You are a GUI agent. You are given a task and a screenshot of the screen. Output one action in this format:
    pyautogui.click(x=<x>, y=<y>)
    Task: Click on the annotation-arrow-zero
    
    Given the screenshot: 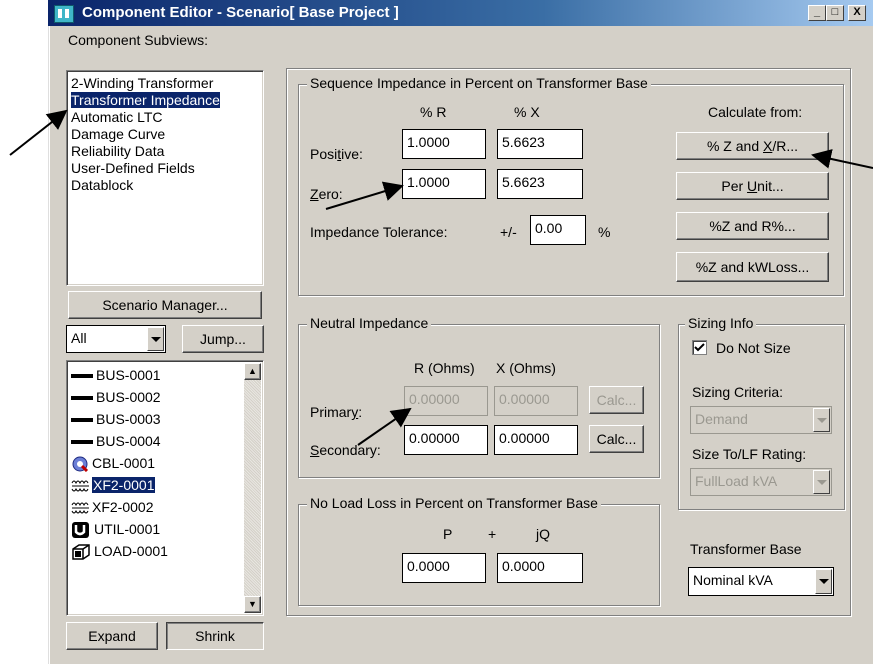 What is the action you would take?
    pyautogui.click(x=364, y=195)
    